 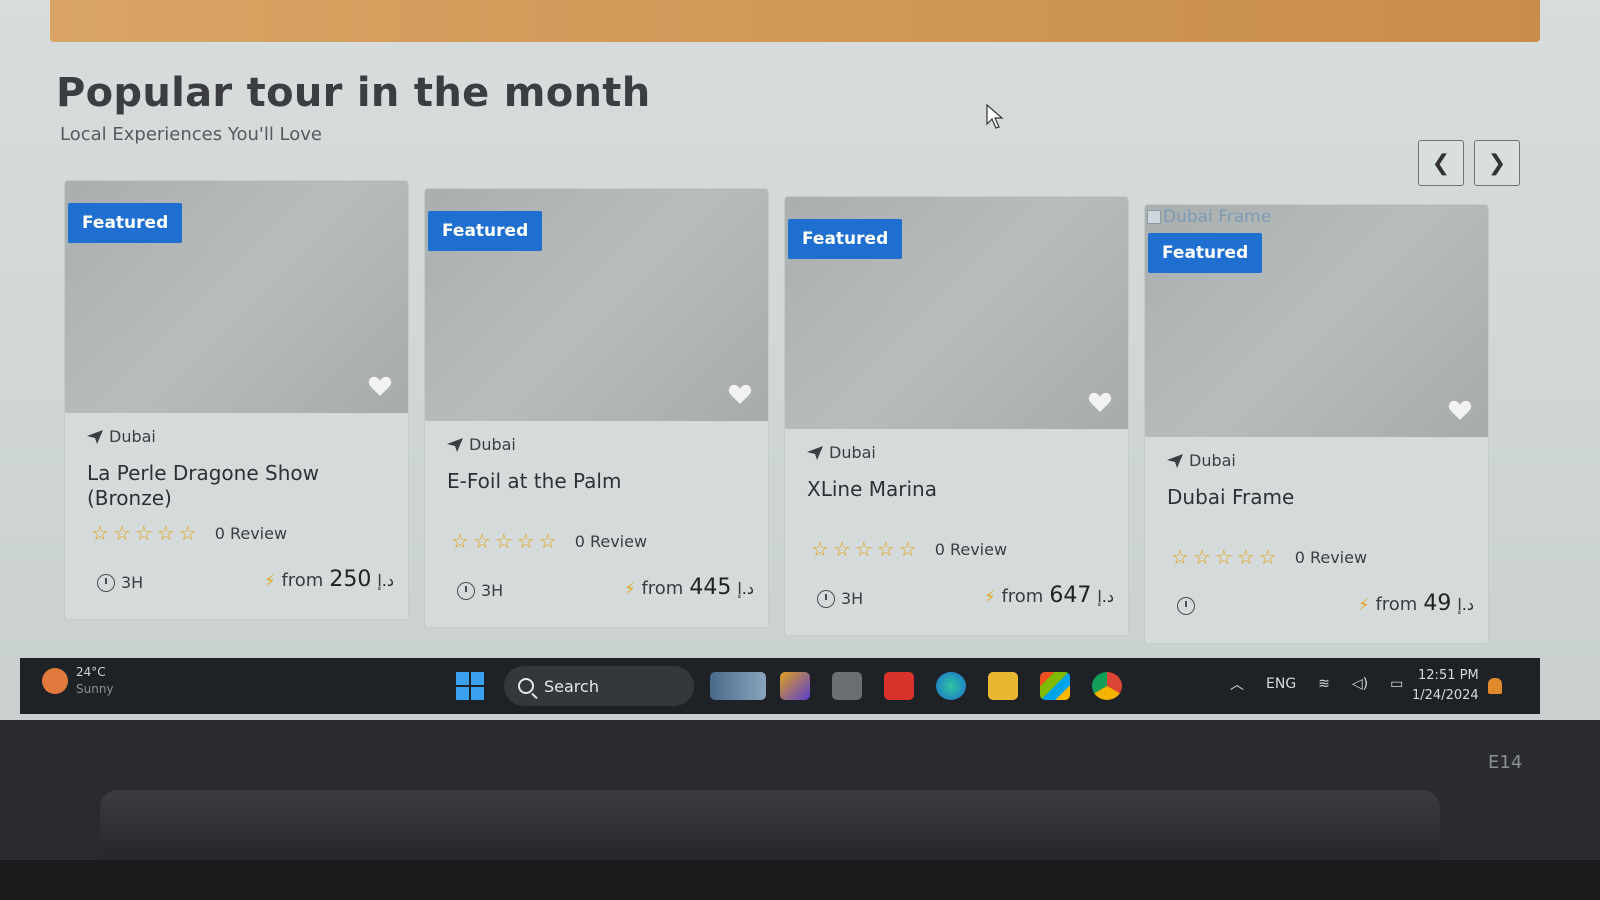 What do you see at coordinates (597, 481) in the screenshot?
I see `tour-title-link: E-Foil at the Palm` at bounding box center [597, 481].